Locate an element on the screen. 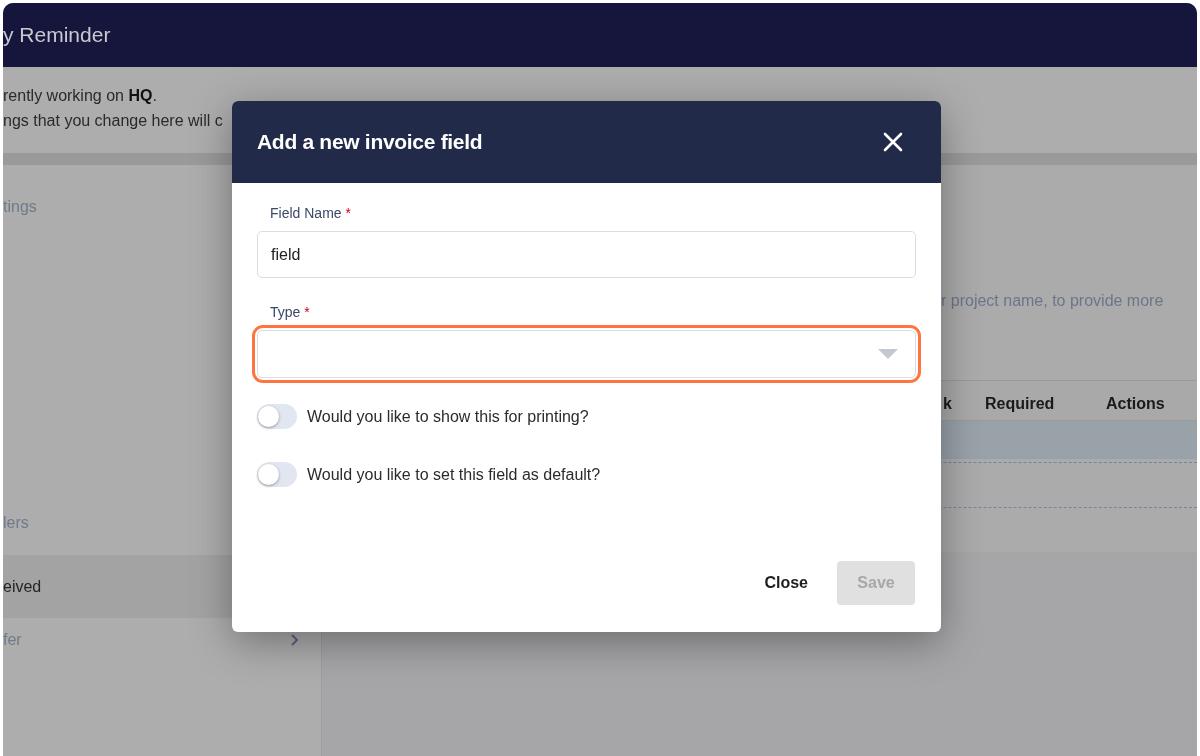  notice-text: ngs that you change here will c is located at coordinates (113, 121).